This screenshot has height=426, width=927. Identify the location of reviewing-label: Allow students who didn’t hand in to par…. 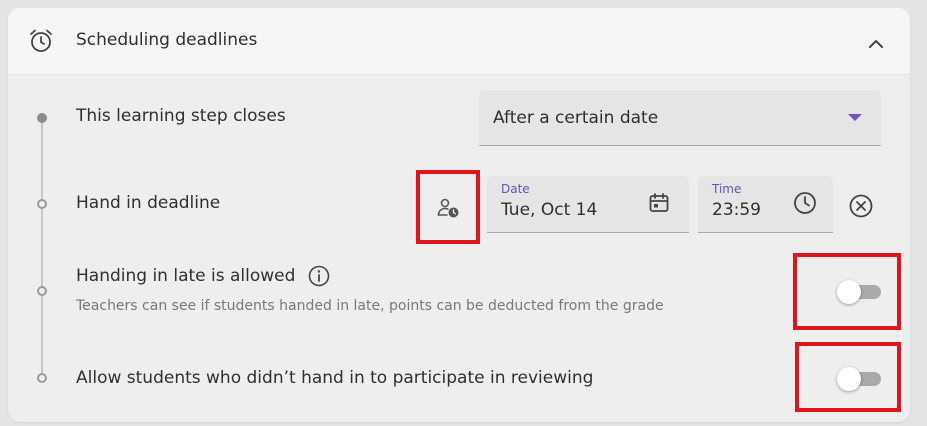
(335, 378).